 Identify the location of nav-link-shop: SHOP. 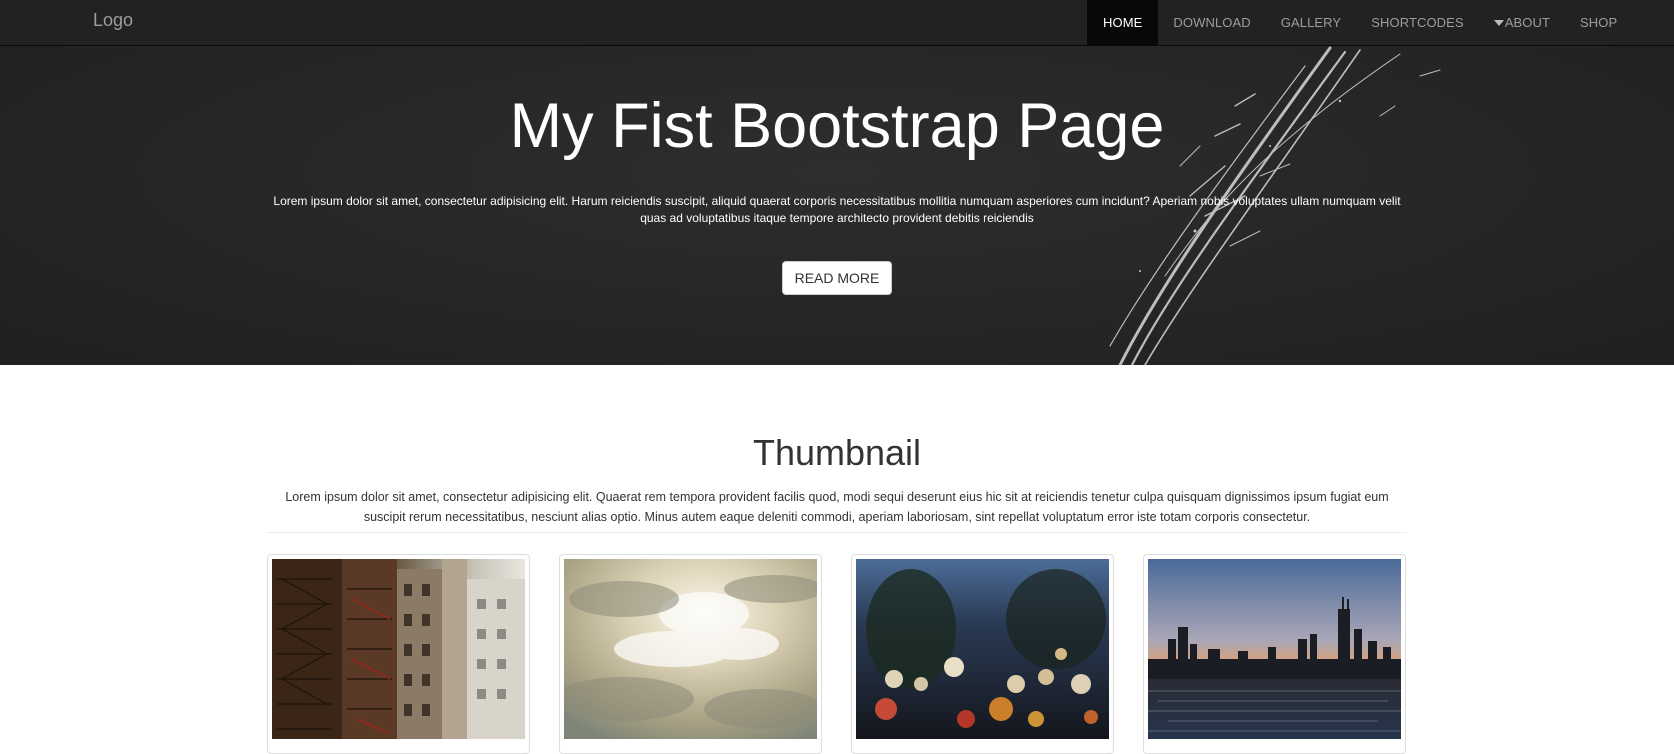
(1598, 22).